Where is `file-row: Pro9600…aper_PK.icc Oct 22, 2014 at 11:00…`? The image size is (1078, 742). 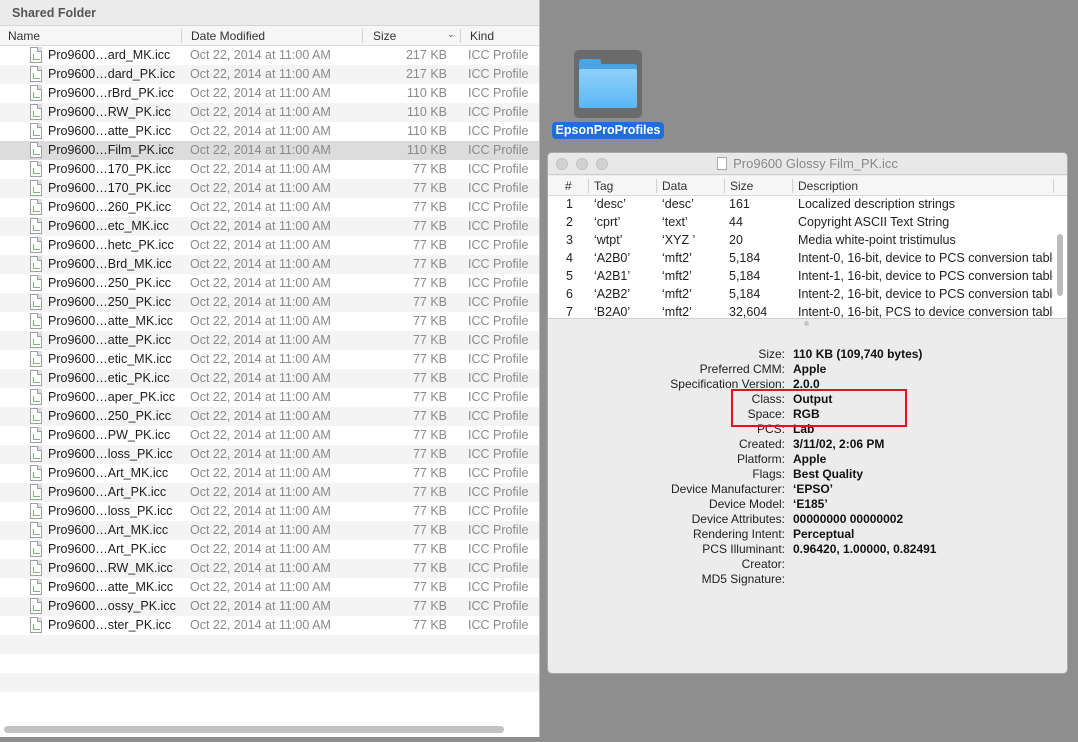
file-row: Pro9600…aper_PK.icc Oct 22, 2014 at 11:00… is located at coordinates (269, 397).